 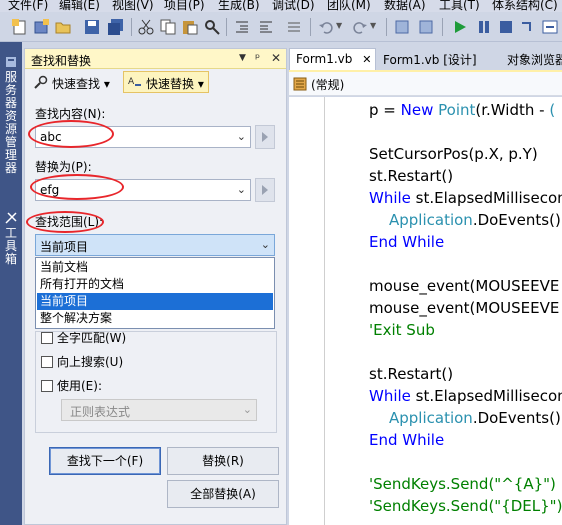 I want to click on quick-replace-icon: A, so click(x=134, y=82).